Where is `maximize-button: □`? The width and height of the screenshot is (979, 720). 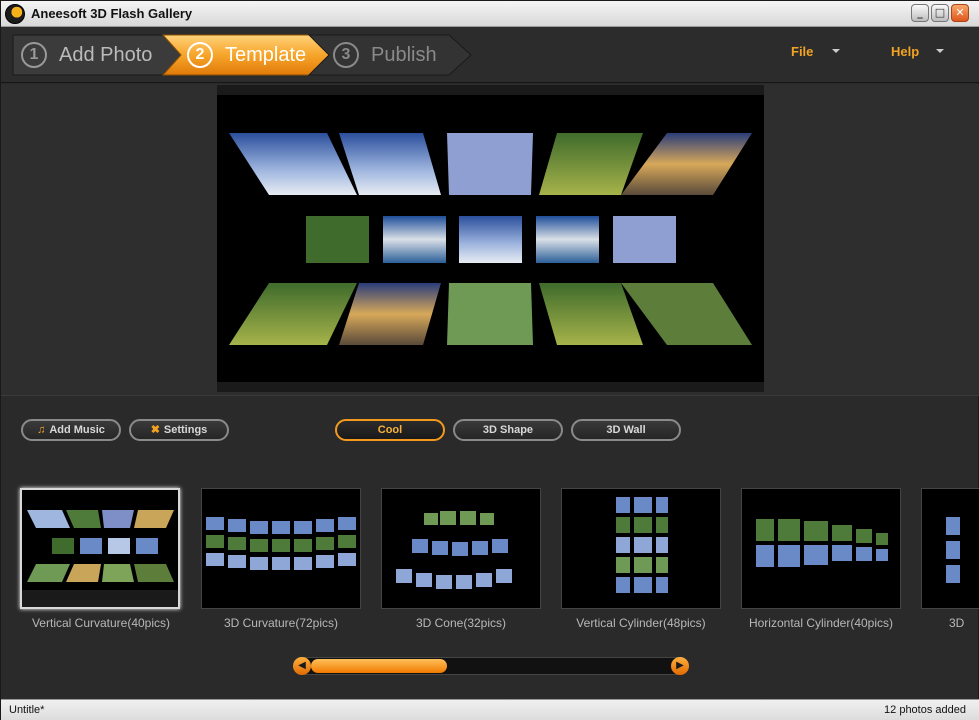 maximize-button: □ is located at coordinates (940, 13).